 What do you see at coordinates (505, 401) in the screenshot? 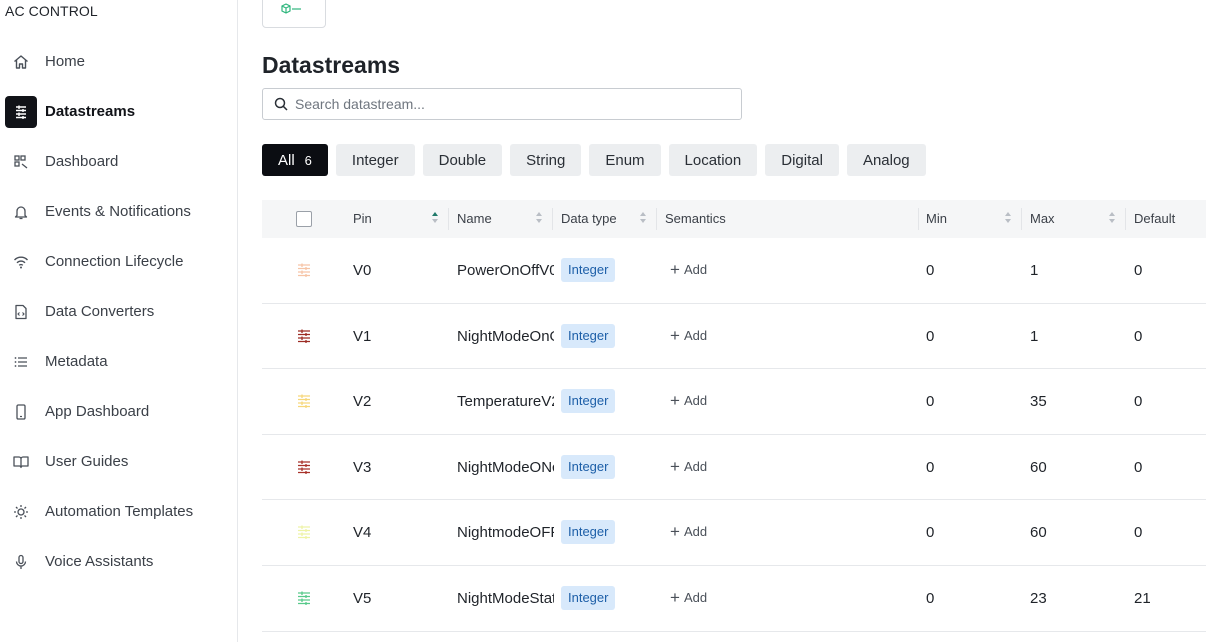
I see `name-cell: TemperatureV2` at bounding box center [505, 401].